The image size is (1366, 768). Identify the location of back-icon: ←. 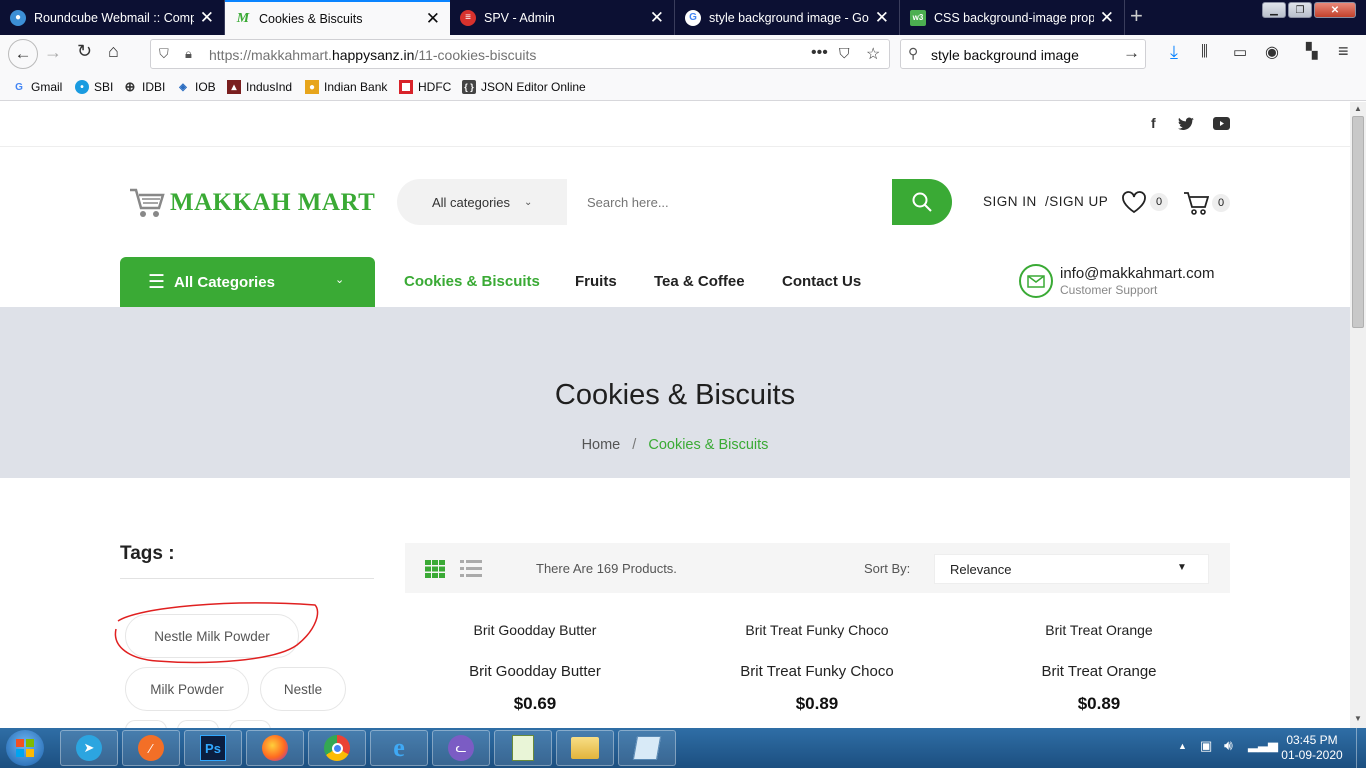
(23, 54).